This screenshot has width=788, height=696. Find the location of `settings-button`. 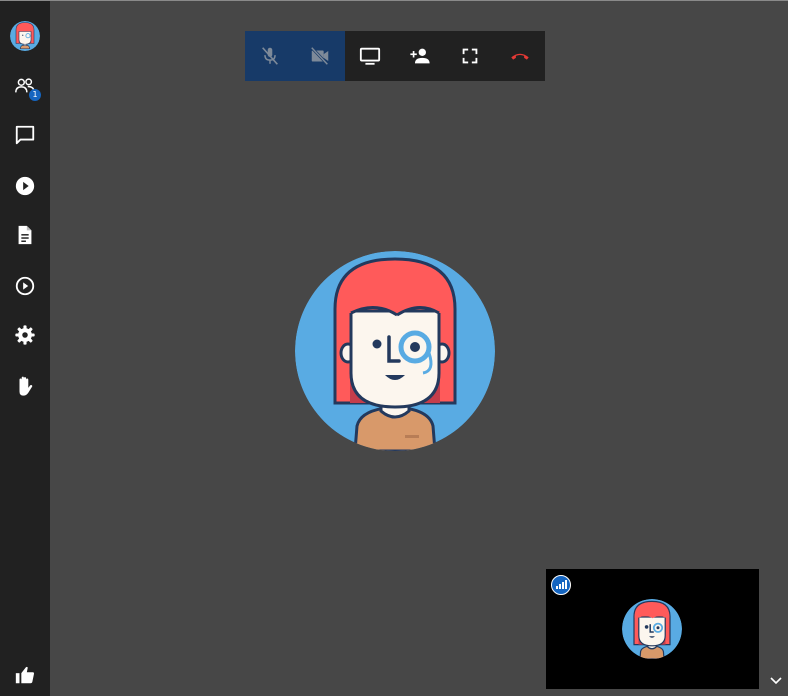

settings-button is located at coordinates (25, 335).